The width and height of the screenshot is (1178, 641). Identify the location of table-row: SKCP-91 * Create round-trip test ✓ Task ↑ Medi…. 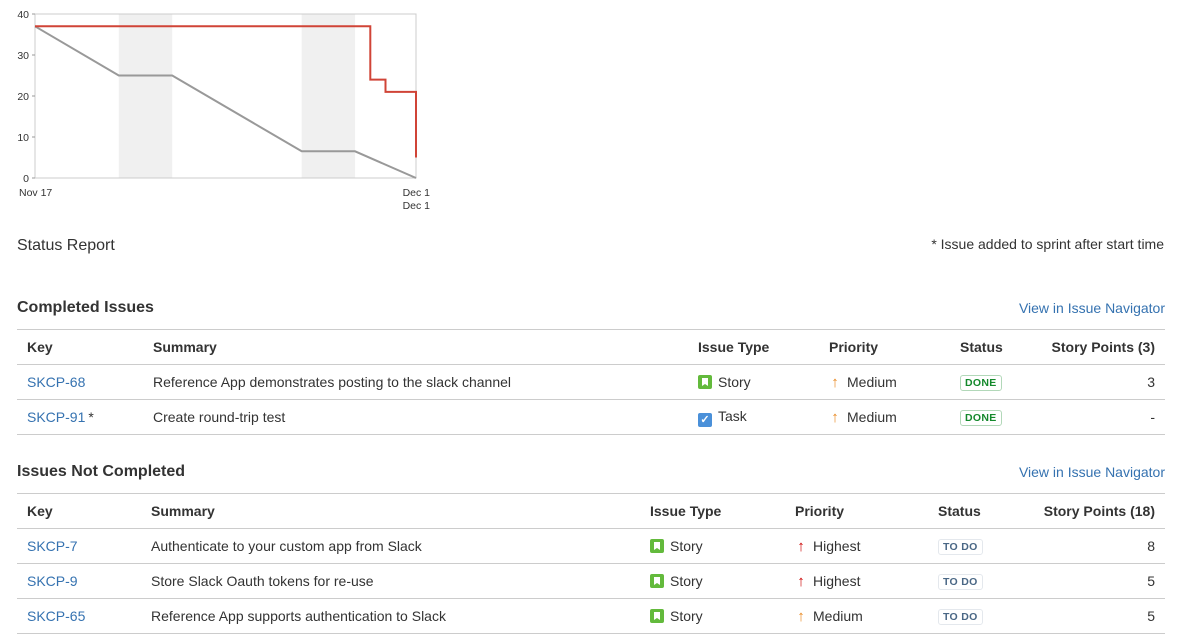
(591, 417).